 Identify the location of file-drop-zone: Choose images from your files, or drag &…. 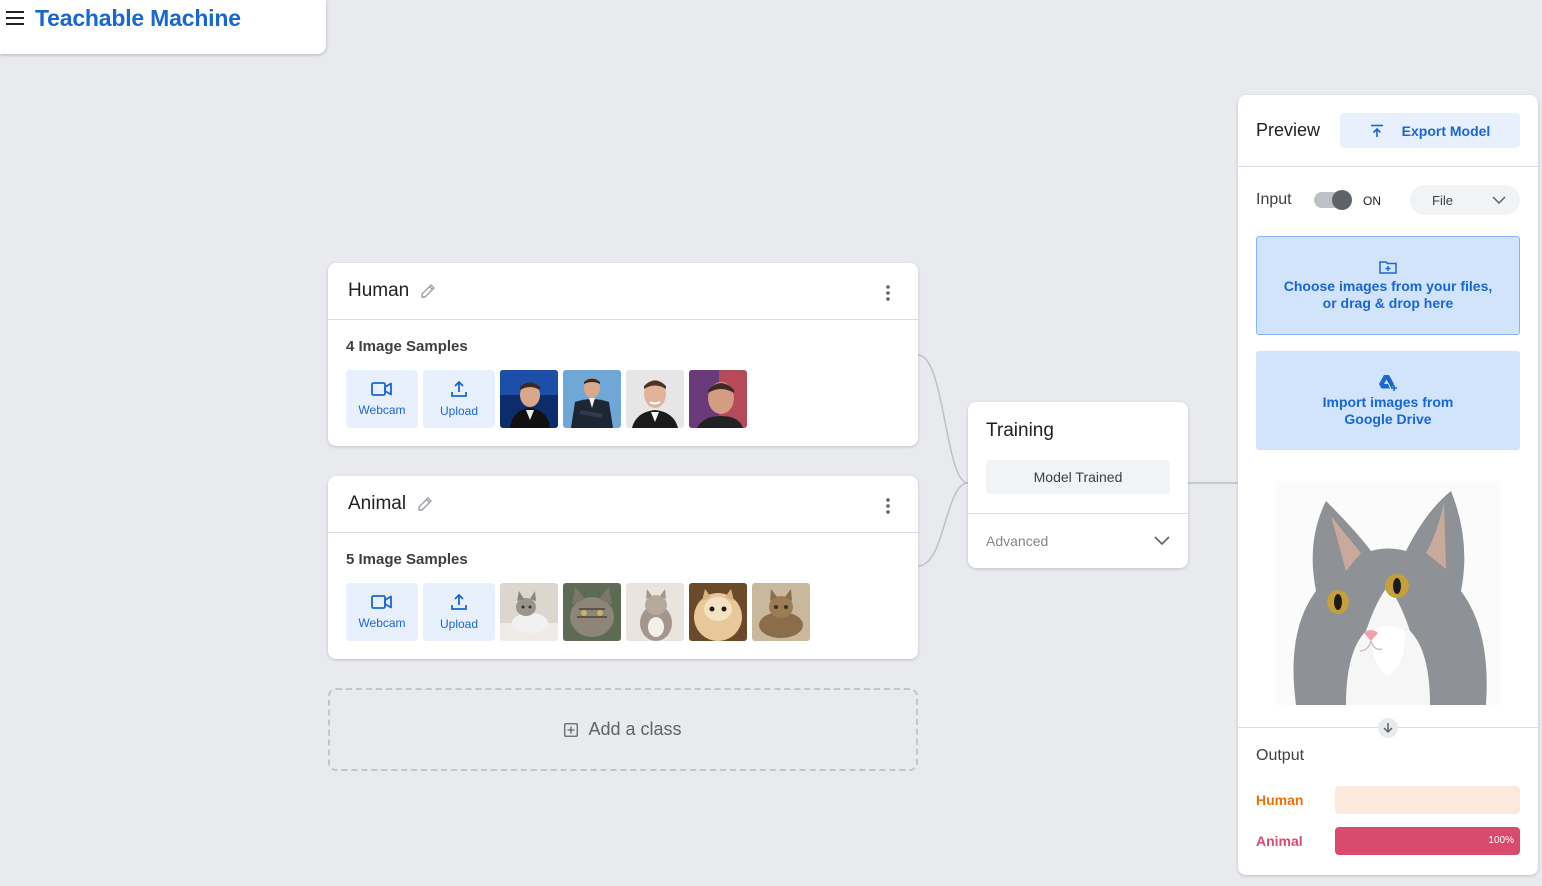
(1388, 285).